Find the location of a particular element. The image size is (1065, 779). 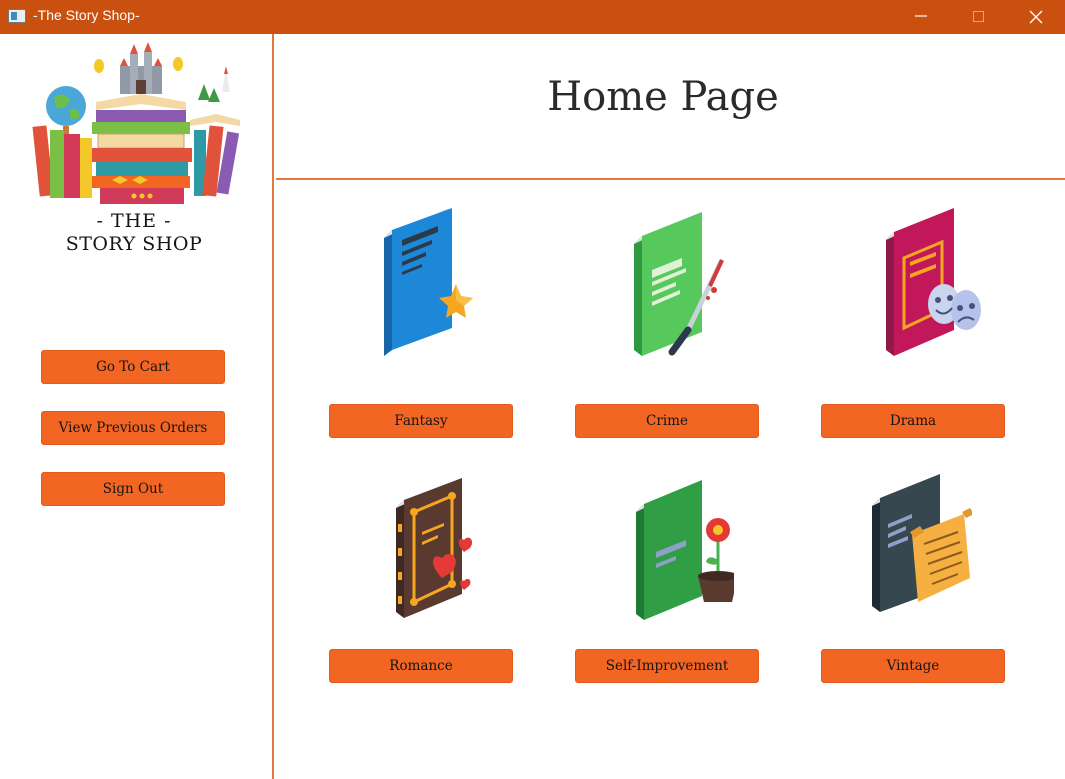

fantasy-button: Fantasy is located at coordinates (421, 421).